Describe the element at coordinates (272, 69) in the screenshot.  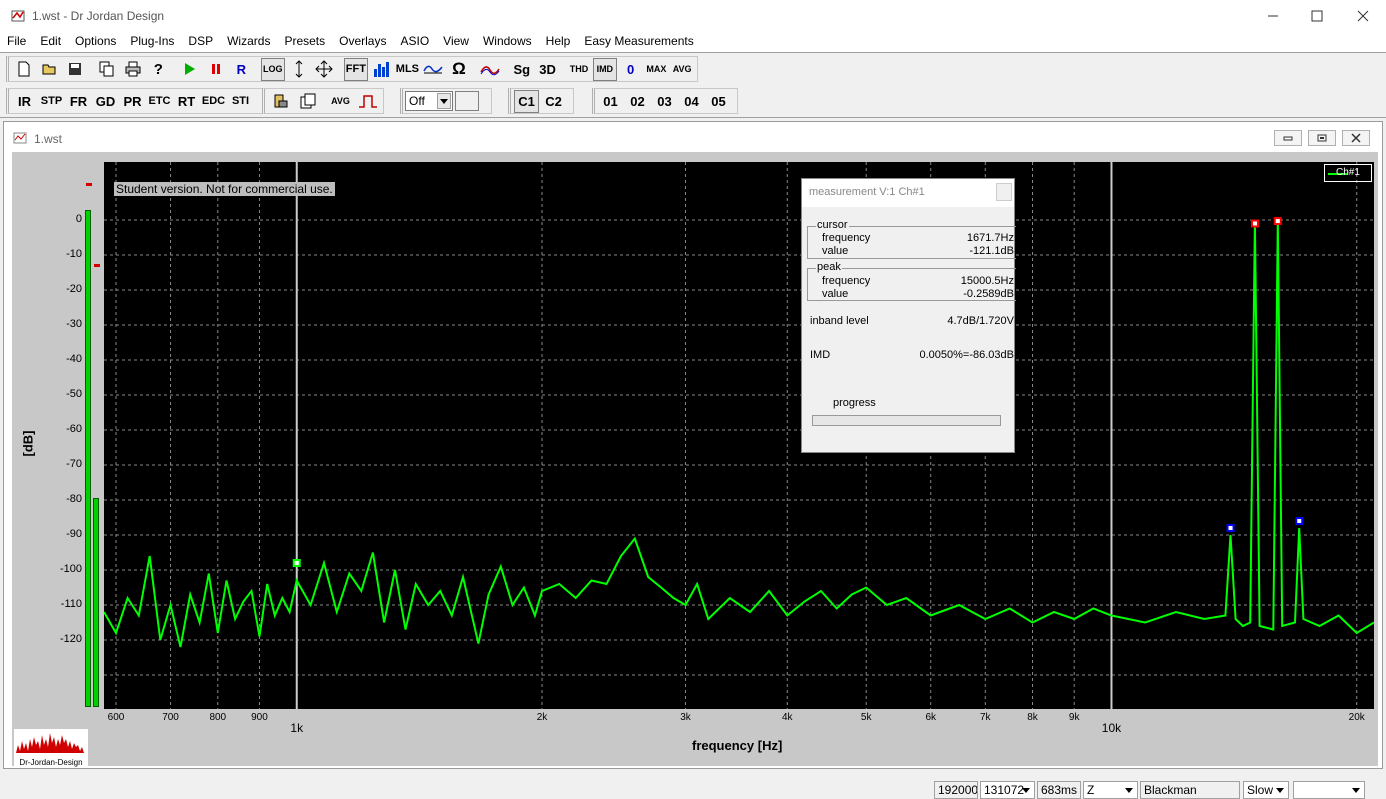
I see `log-button: LOG` at that location.